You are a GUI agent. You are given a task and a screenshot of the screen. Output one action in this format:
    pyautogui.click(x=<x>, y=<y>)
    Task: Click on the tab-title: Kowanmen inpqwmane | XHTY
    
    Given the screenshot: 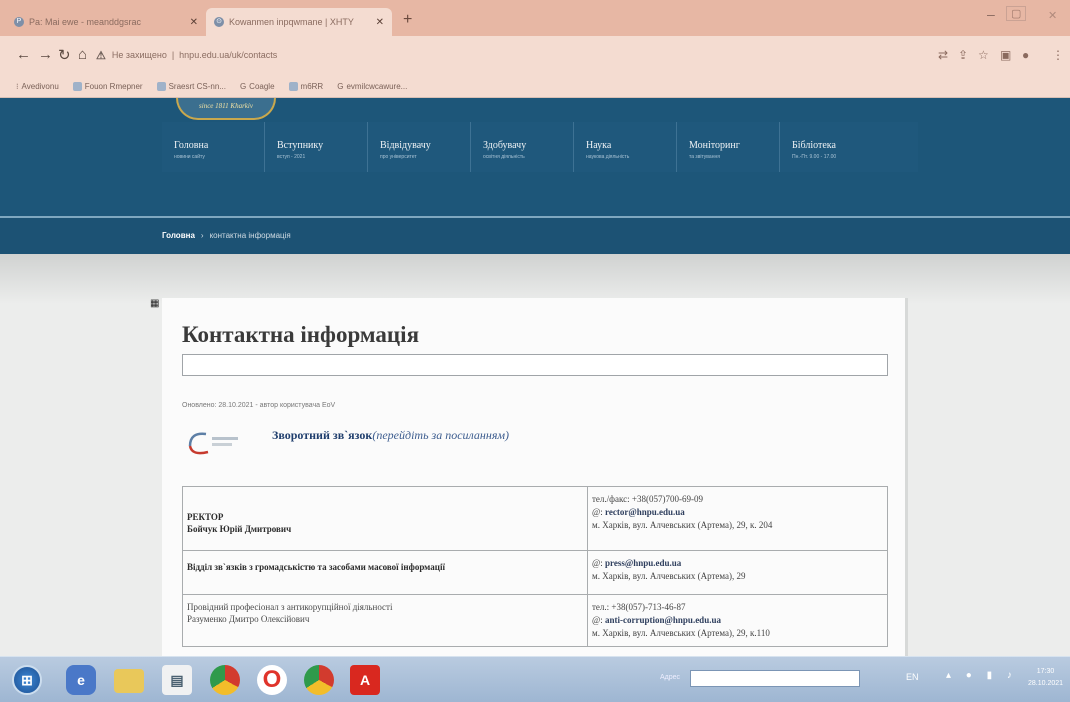 What is the action you would take?
    pyautogui.click(x=291, y=22)
    